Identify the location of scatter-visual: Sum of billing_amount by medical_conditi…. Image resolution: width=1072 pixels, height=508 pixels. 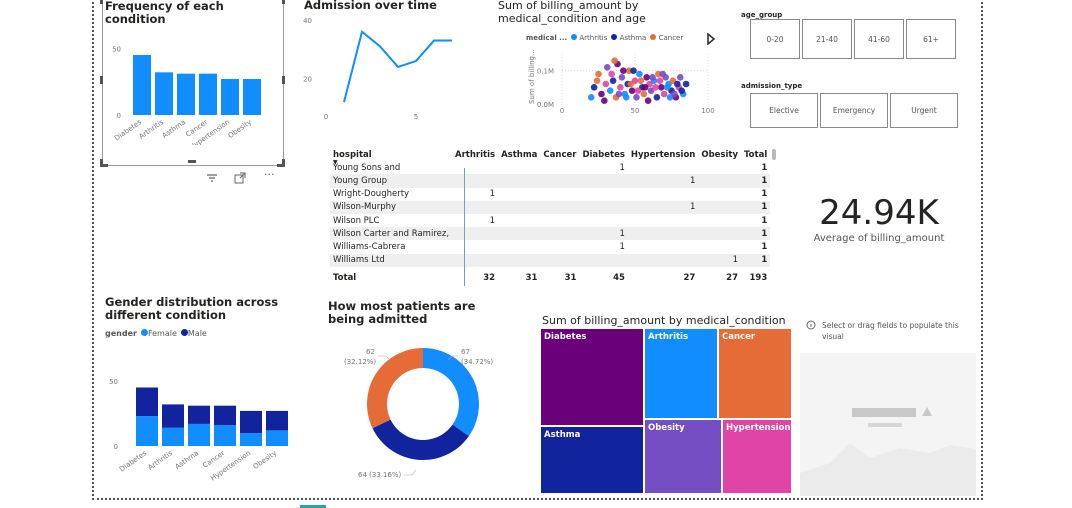
(611, 61).